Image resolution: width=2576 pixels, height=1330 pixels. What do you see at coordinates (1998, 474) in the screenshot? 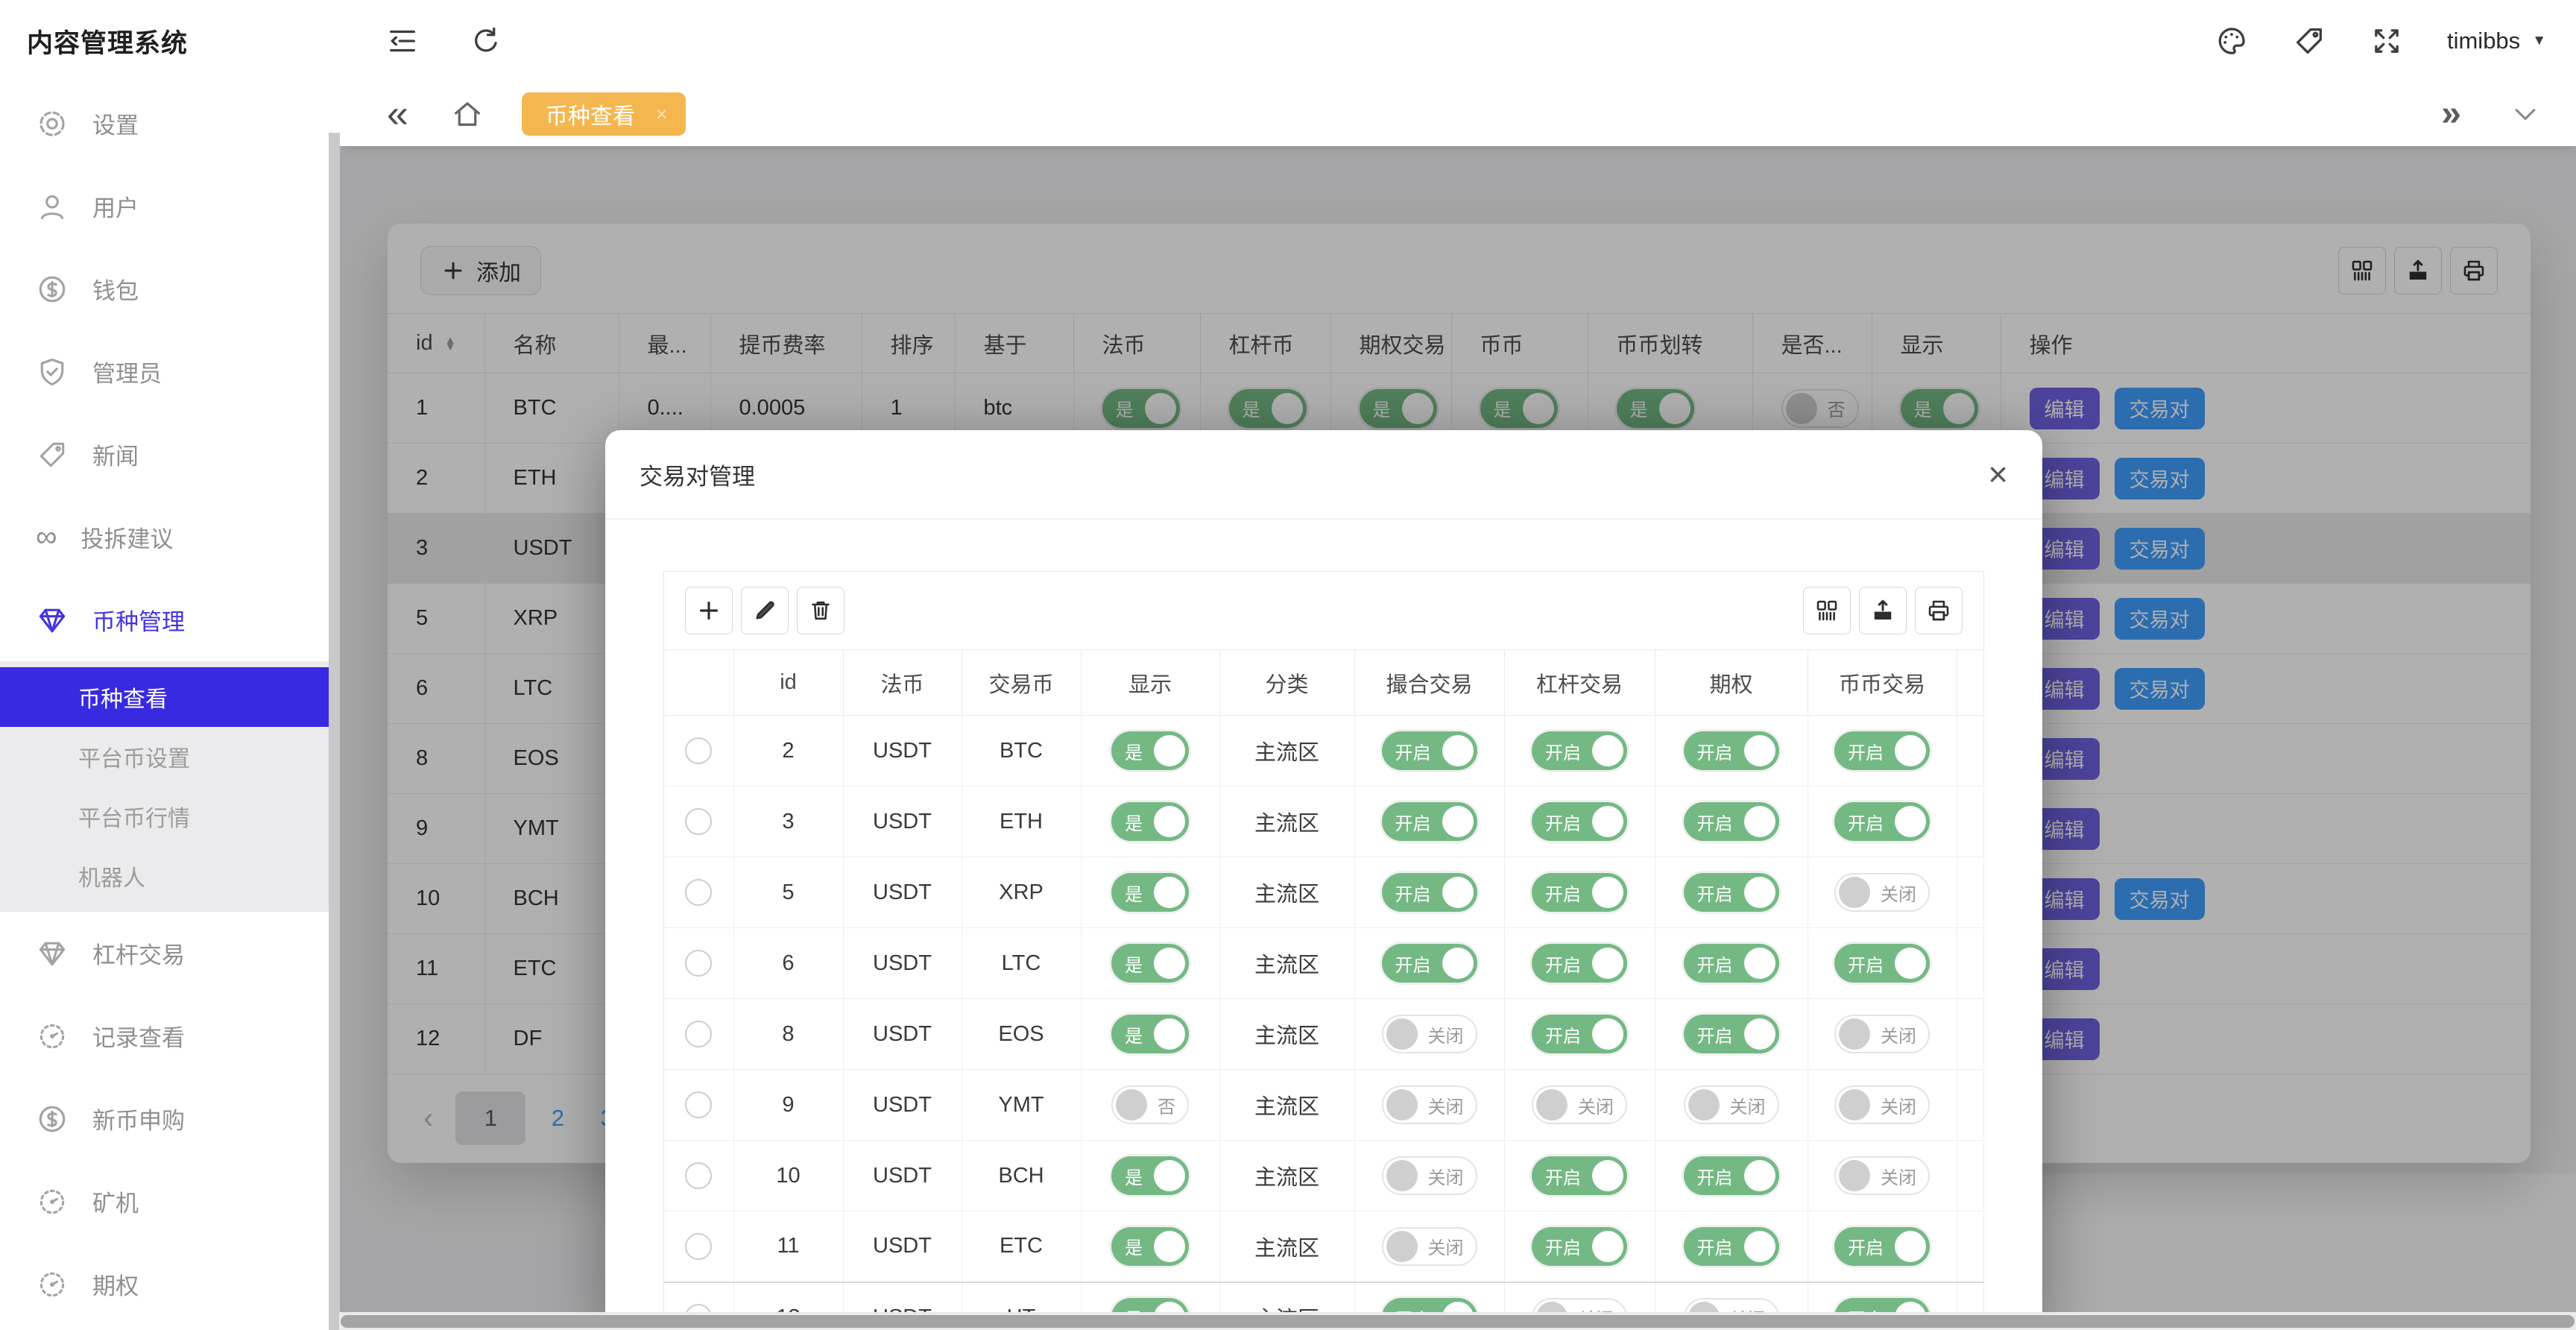
I see `close-icon: ×` at bounding box center [1998, 474].